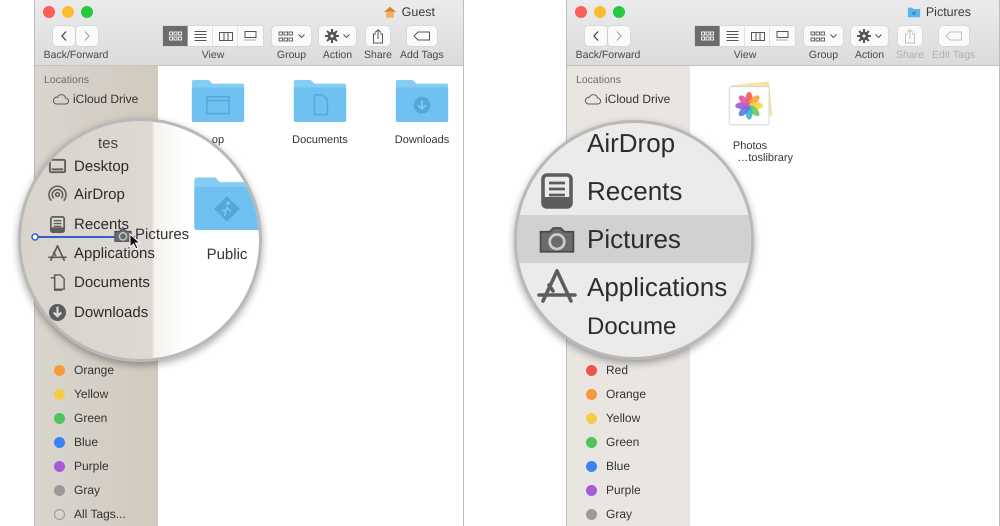  Describe the element at coordinates (227, 255) in the screenshot. I see `file-label: Public` at that location.